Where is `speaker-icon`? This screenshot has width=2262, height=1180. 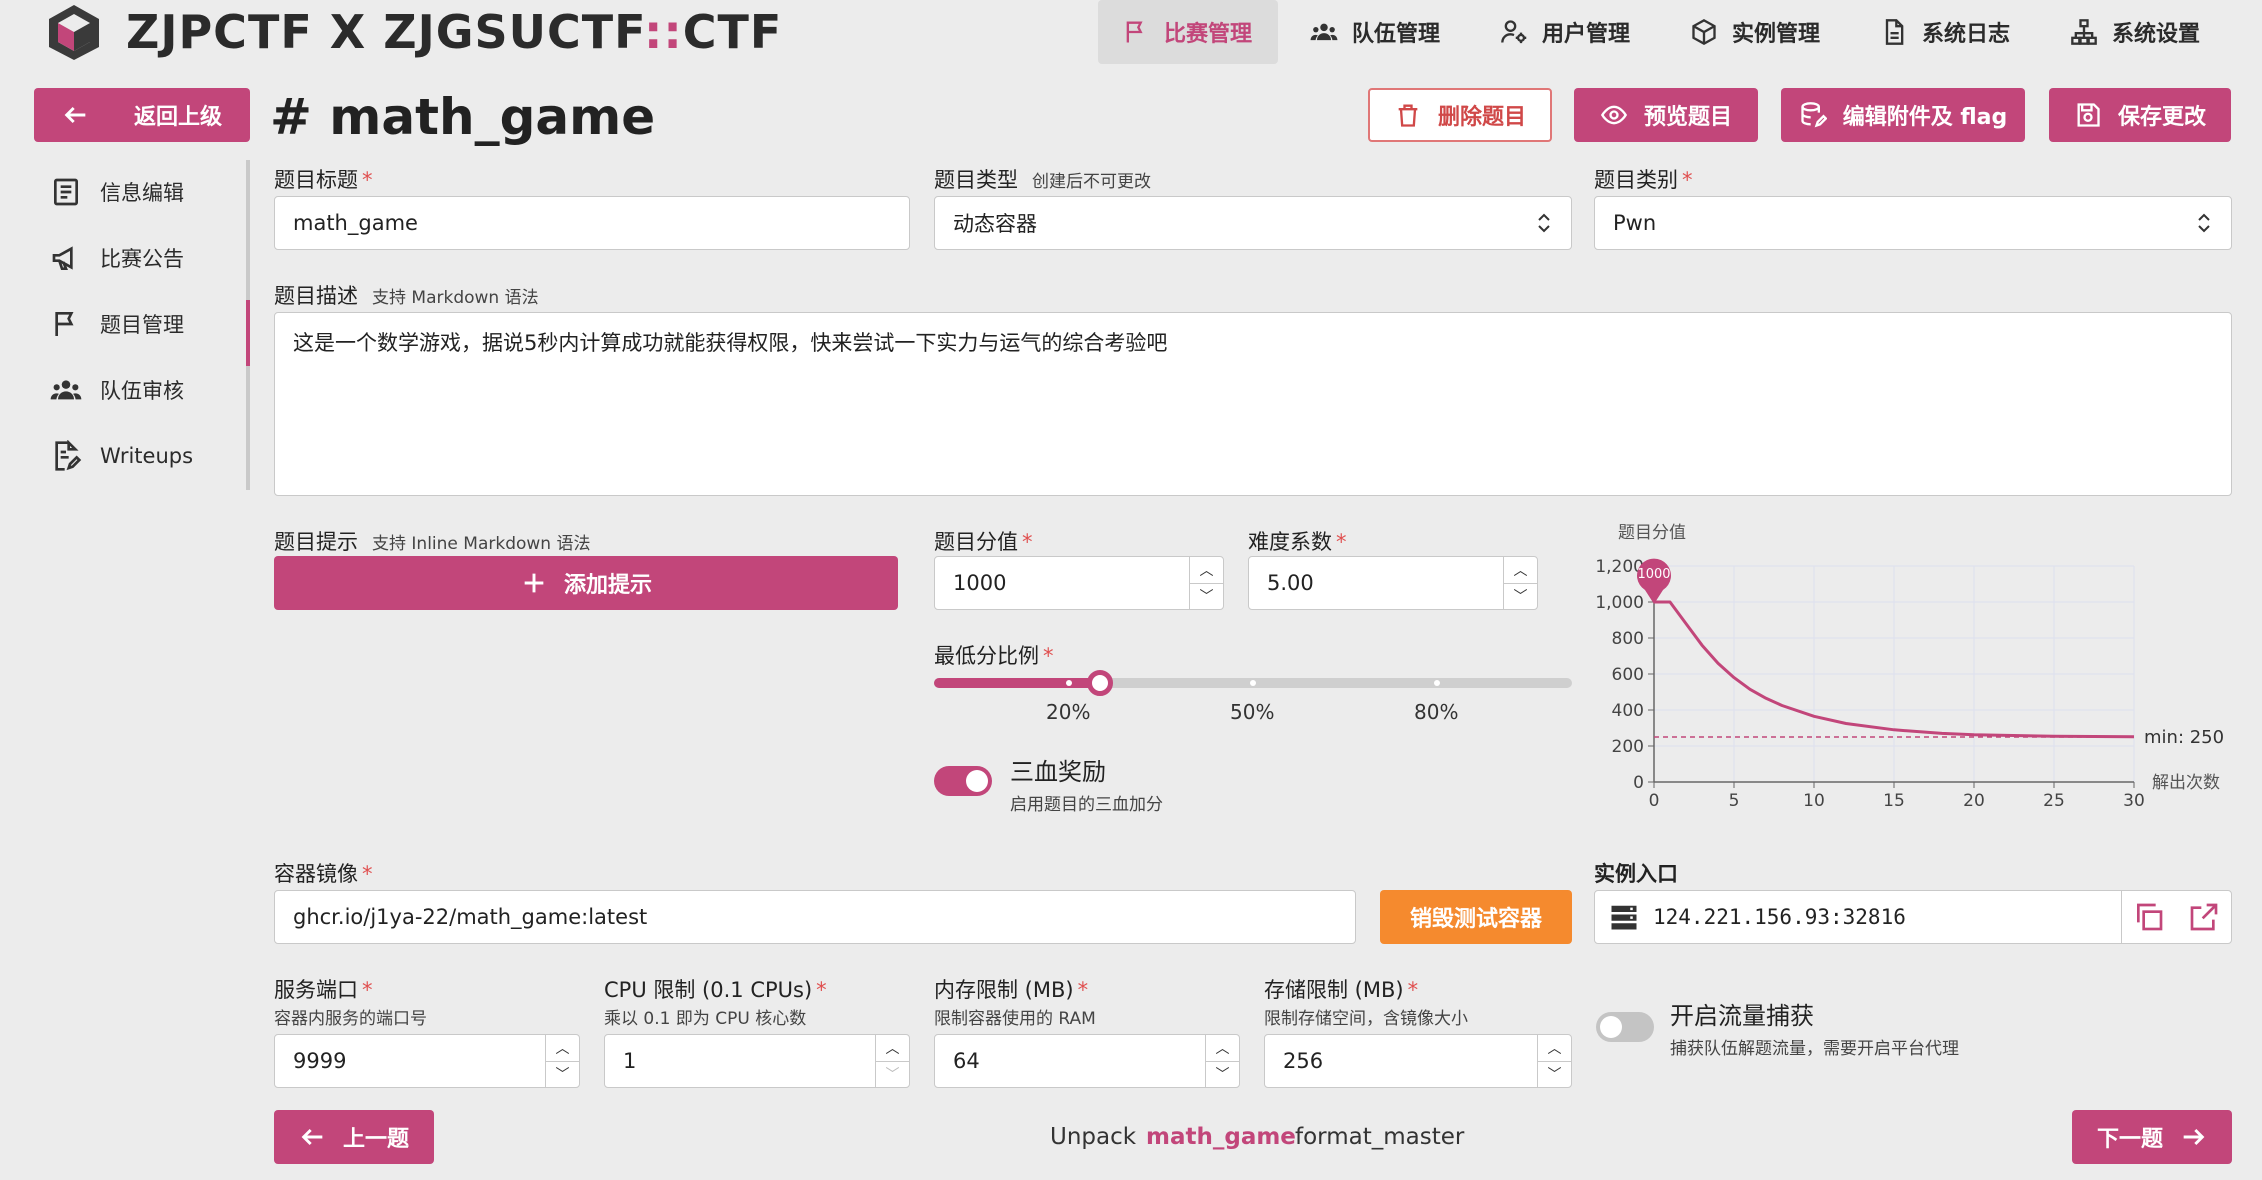 speaker-icon is located at coordinates (62, 258).